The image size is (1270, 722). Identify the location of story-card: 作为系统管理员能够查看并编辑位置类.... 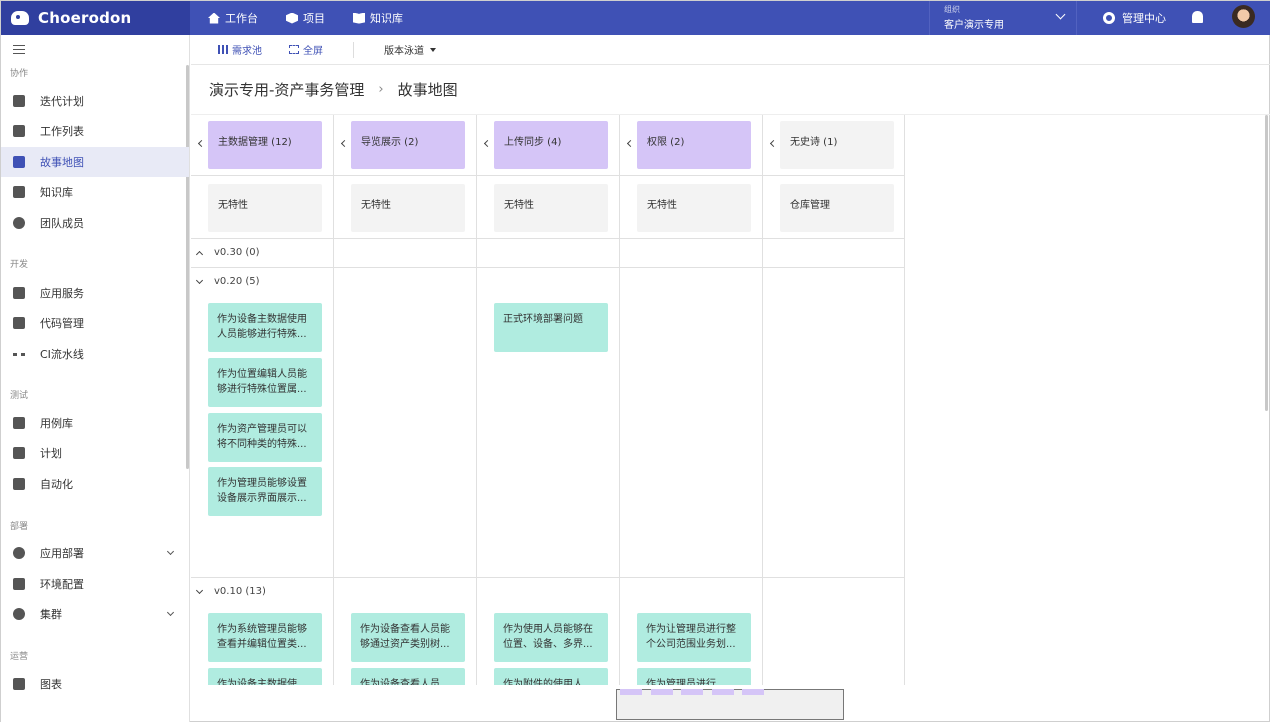
(265, 637).